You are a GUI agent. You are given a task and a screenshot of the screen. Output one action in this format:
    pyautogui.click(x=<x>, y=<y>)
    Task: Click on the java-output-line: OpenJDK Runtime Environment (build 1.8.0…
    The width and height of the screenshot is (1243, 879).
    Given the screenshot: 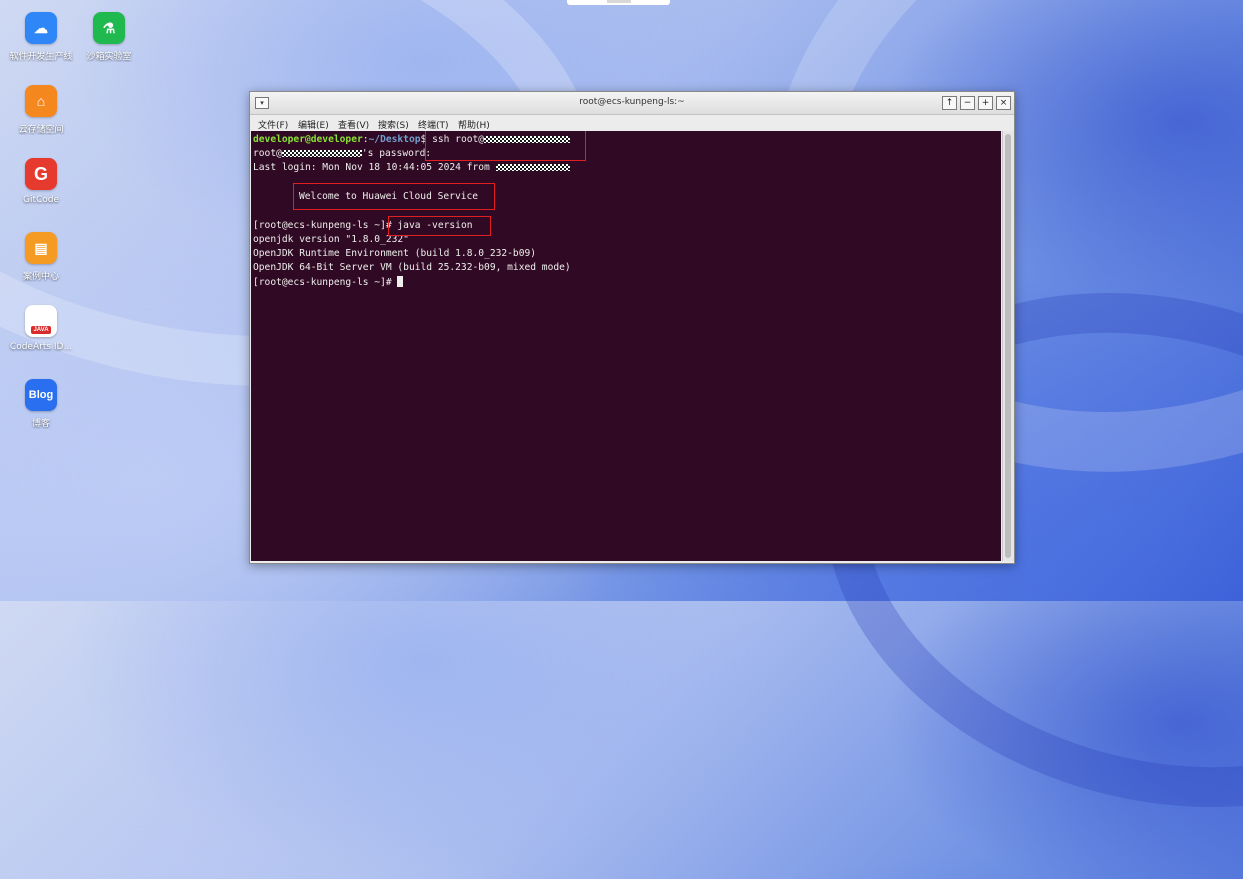 What is the action you would take?
    pyautogui.click(x=395, y=253)
    